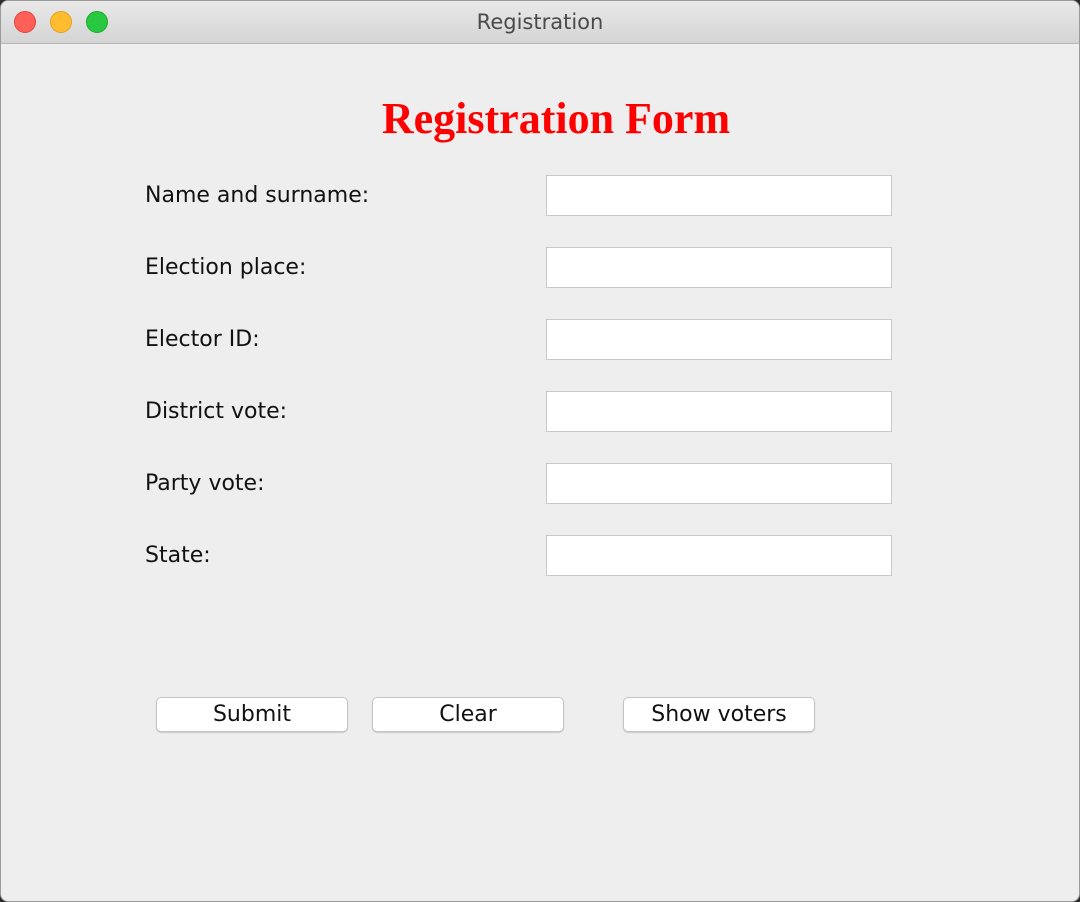 The width and height of the screenshot is (1080, 902). I want to click on close-window-button, so click(25, 22).